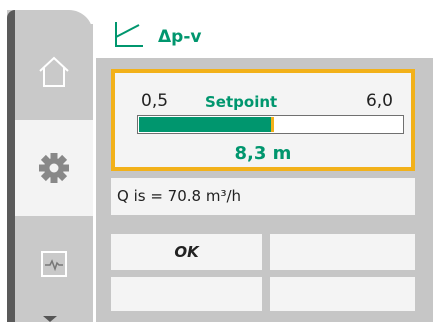 The image size is (433, 322). I want to click on setpoint-slider-handle, so click(272, 124).